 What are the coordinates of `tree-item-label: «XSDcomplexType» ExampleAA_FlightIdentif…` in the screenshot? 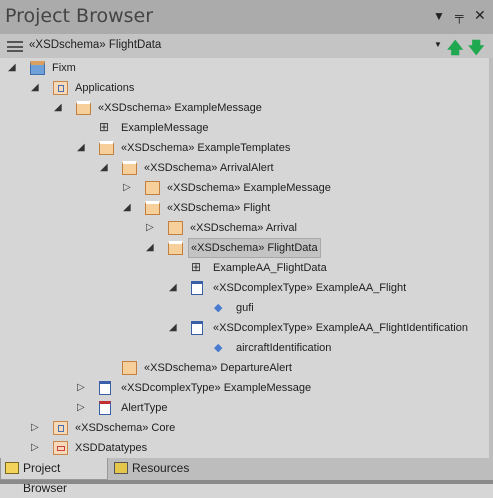 It's located at (340, 328).